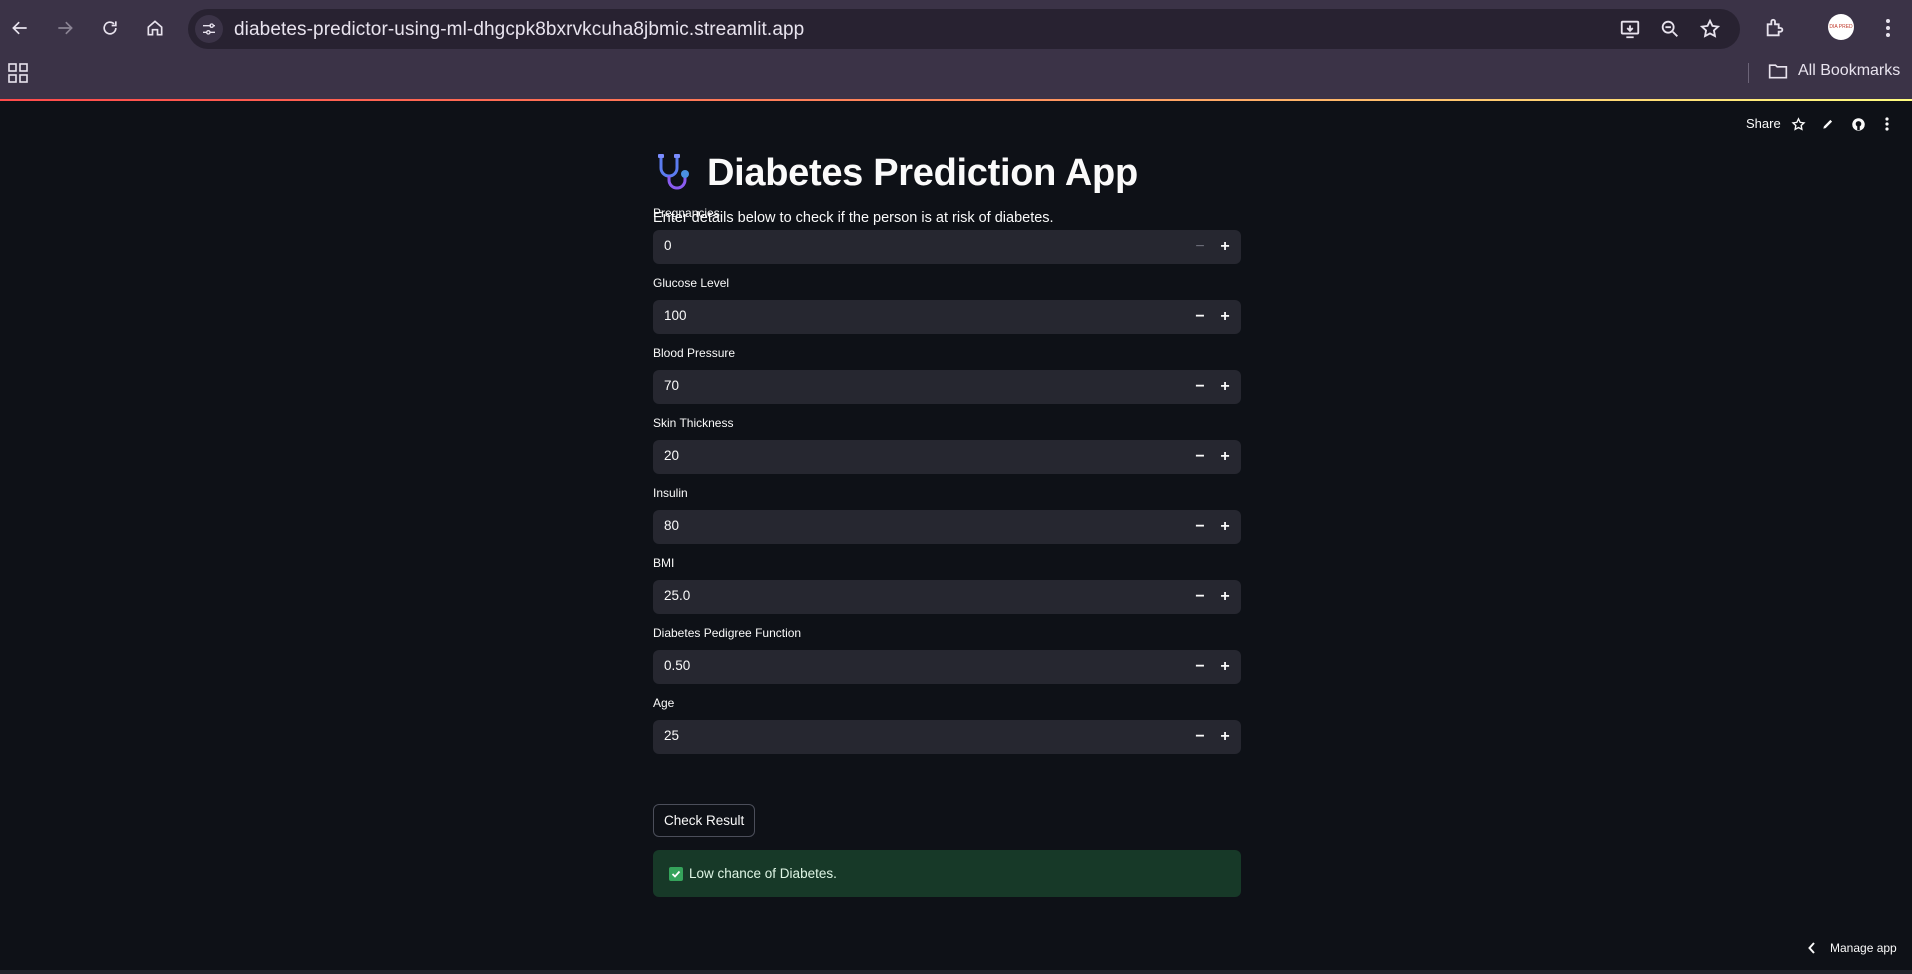  Describe the element at coordinates (671, 385) in the screenshot. I see `number-input-value: 70` at that location.